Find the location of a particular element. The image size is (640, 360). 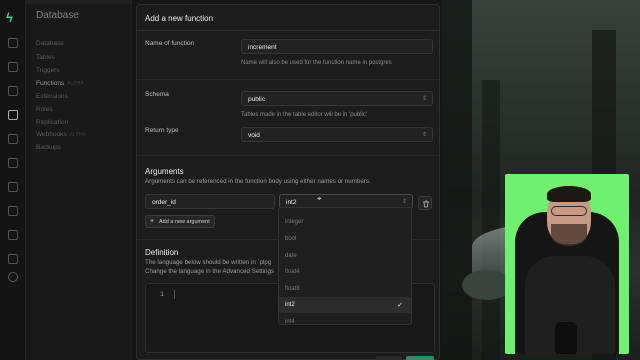

app-rail: ϟ is located at coordinates (13, 180).